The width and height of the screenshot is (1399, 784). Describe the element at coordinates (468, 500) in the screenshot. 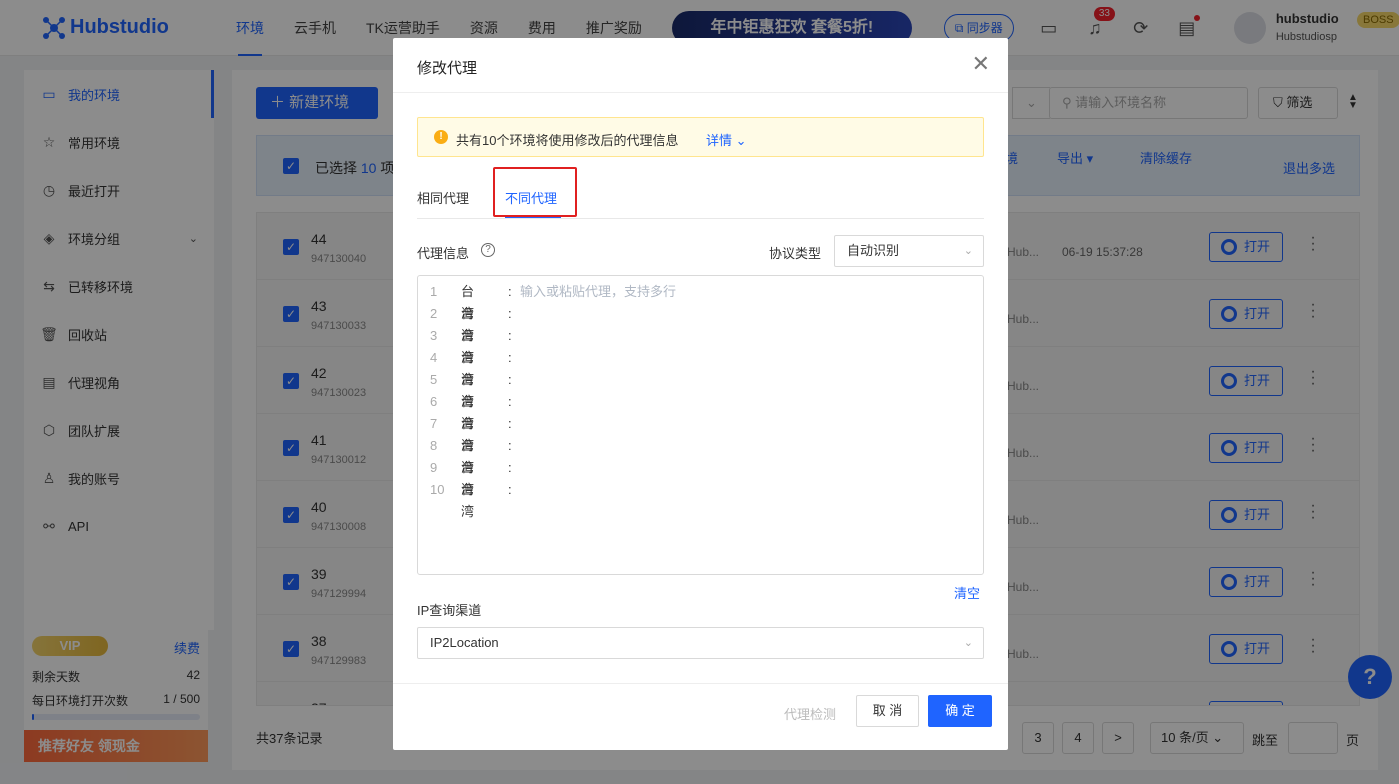

I see `region-label: 台湾` at that location.